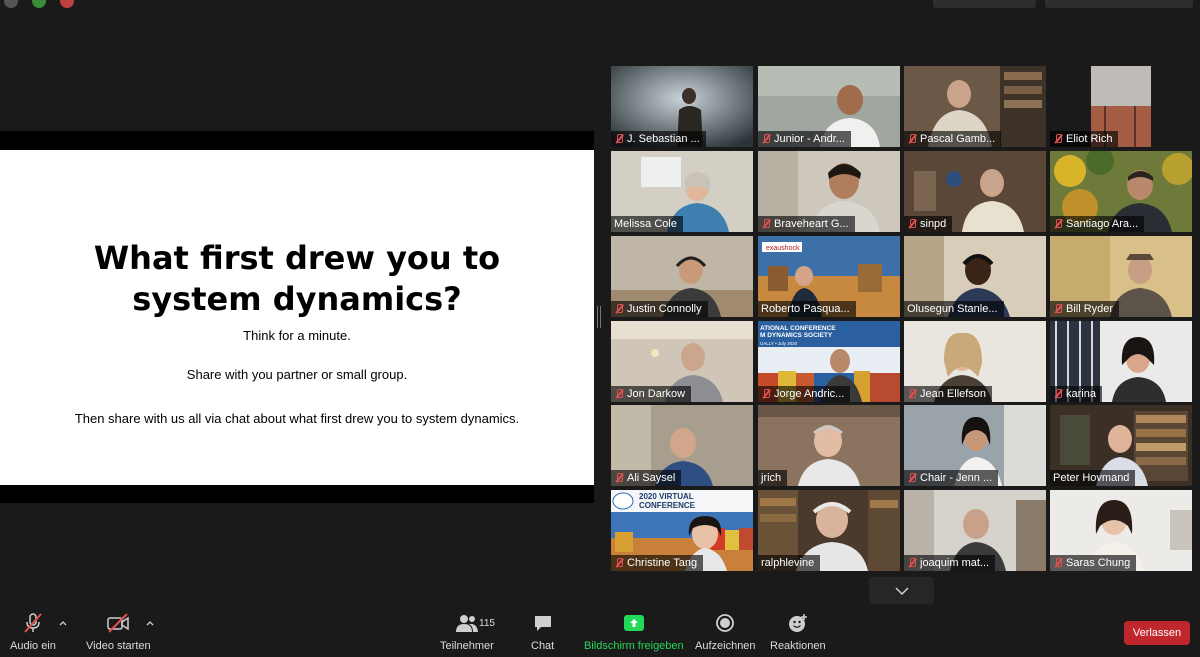 The height and width of the screenshot is (657, 1200). I want to click on participant-name-tag: Jon Darkow, so click(651, 394).